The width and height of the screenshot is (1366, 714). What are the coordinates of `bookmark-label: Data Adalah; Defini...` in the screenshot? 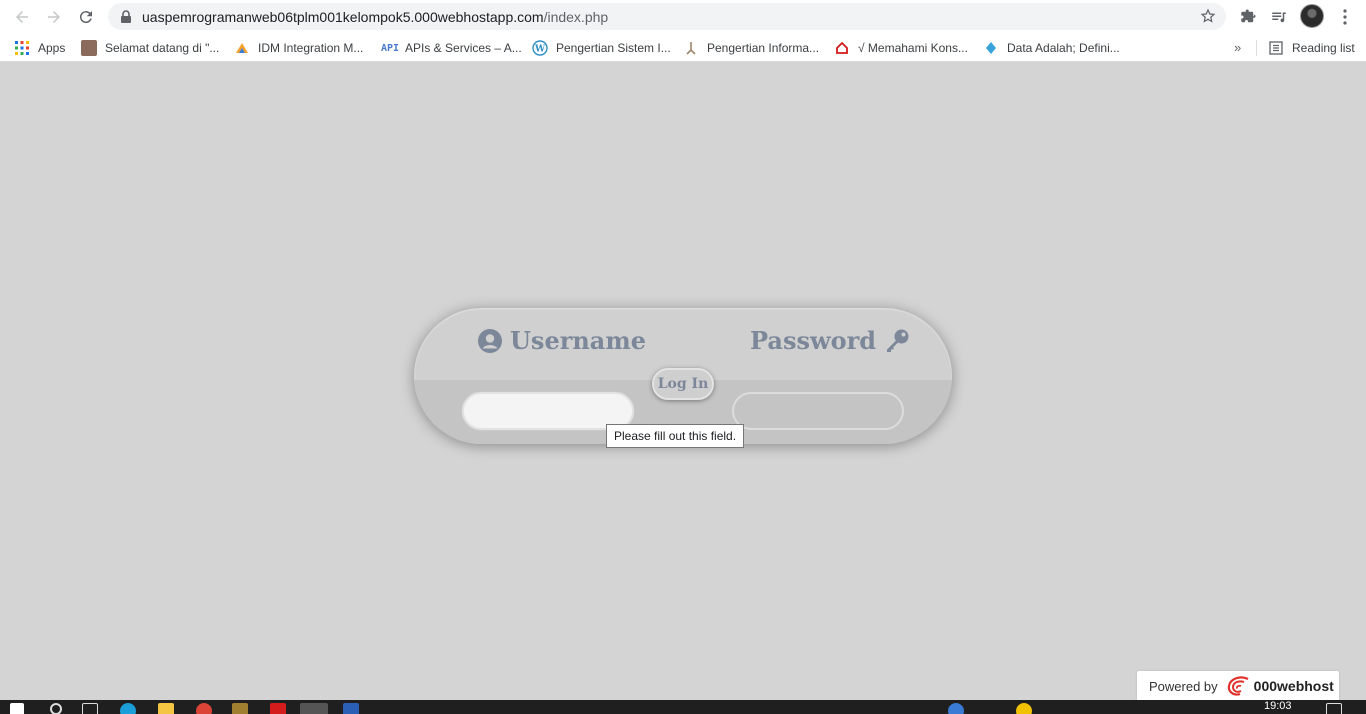 It's located at (1063, 48).